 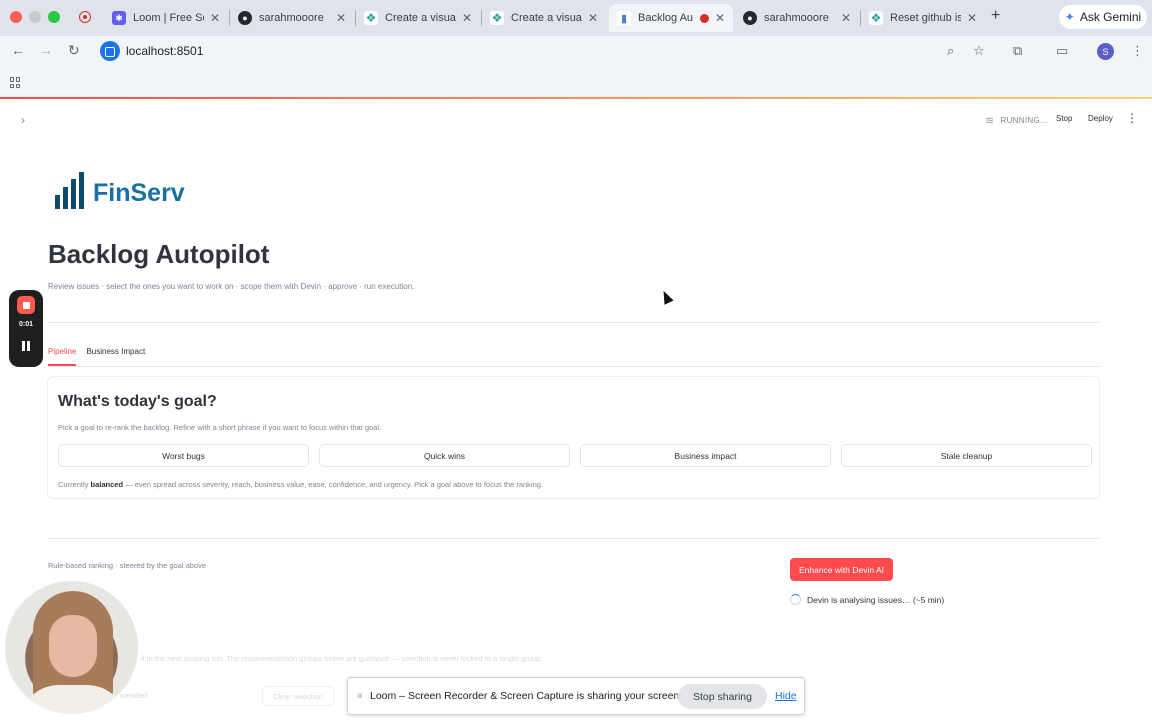 What do you see at coordinates (1137, 51) in the screenshot?
I see `browser-menu-icon: ⋮` at bounding box center [1137, 51].